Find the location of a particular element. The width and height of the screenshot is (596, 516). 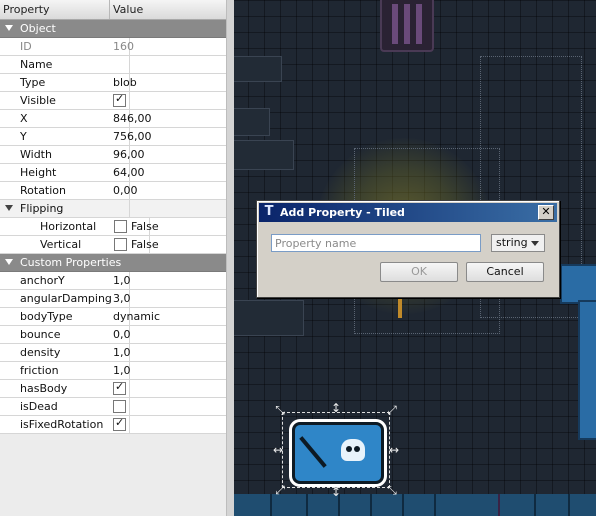

property-value: 160 is located at coordinates (123, 46).